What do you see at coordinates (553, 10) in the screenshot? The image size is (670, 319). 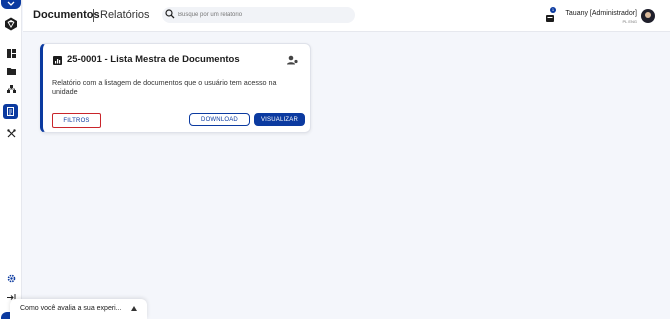 I see `notification-badge: 1` at bounding box center [553, 10].